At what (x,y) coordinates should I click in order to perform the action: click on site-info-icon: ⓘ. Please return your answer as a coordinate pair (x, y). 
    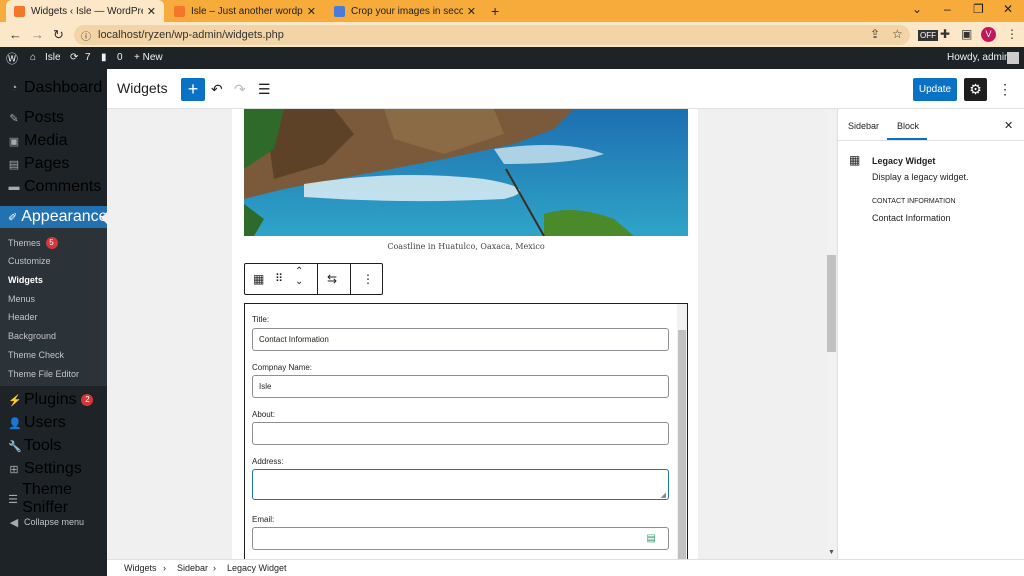
    Looking at the image, I should click on (86, 35).